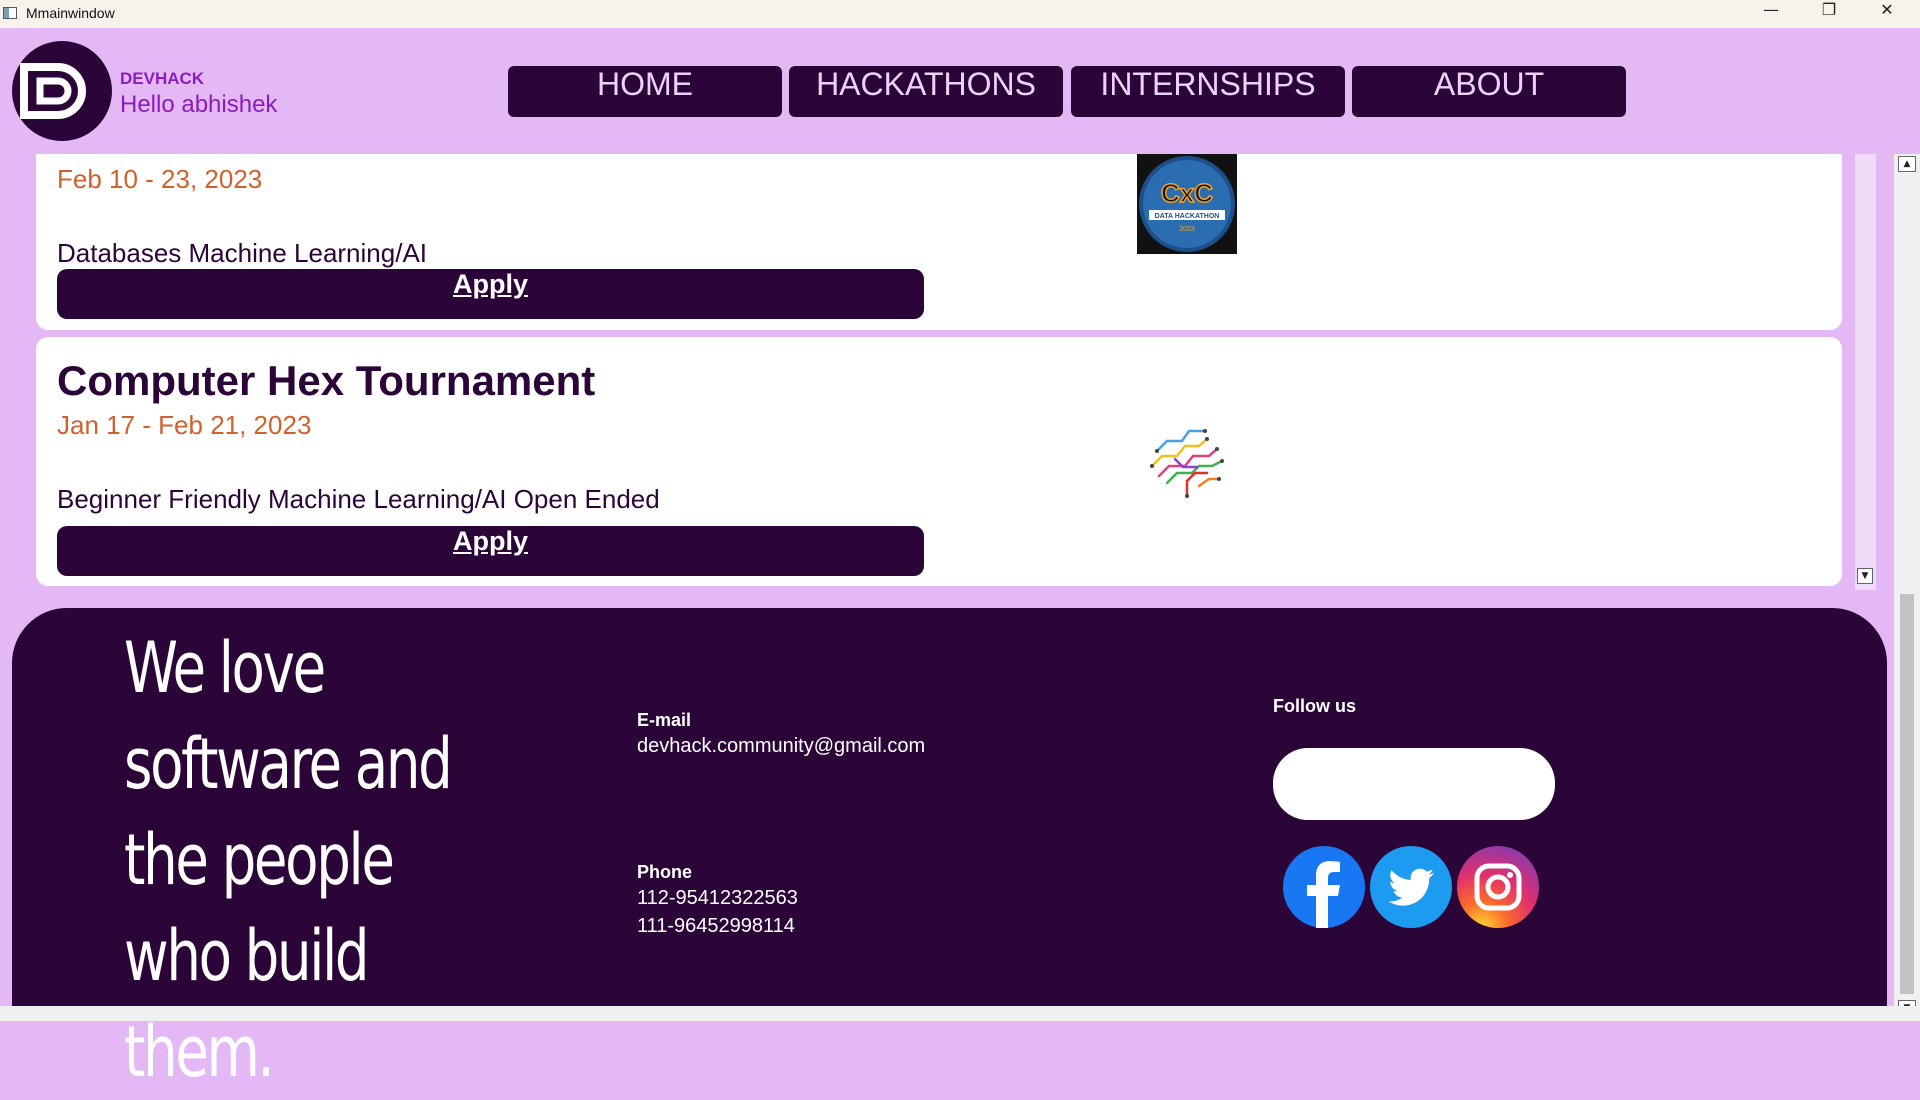 The width and height of the screenshot is (1920, 1100). Describe the element at coordinates (1907, 587) in the screenshot. I see `page-scrollbar: ▲ ▼` at that location.